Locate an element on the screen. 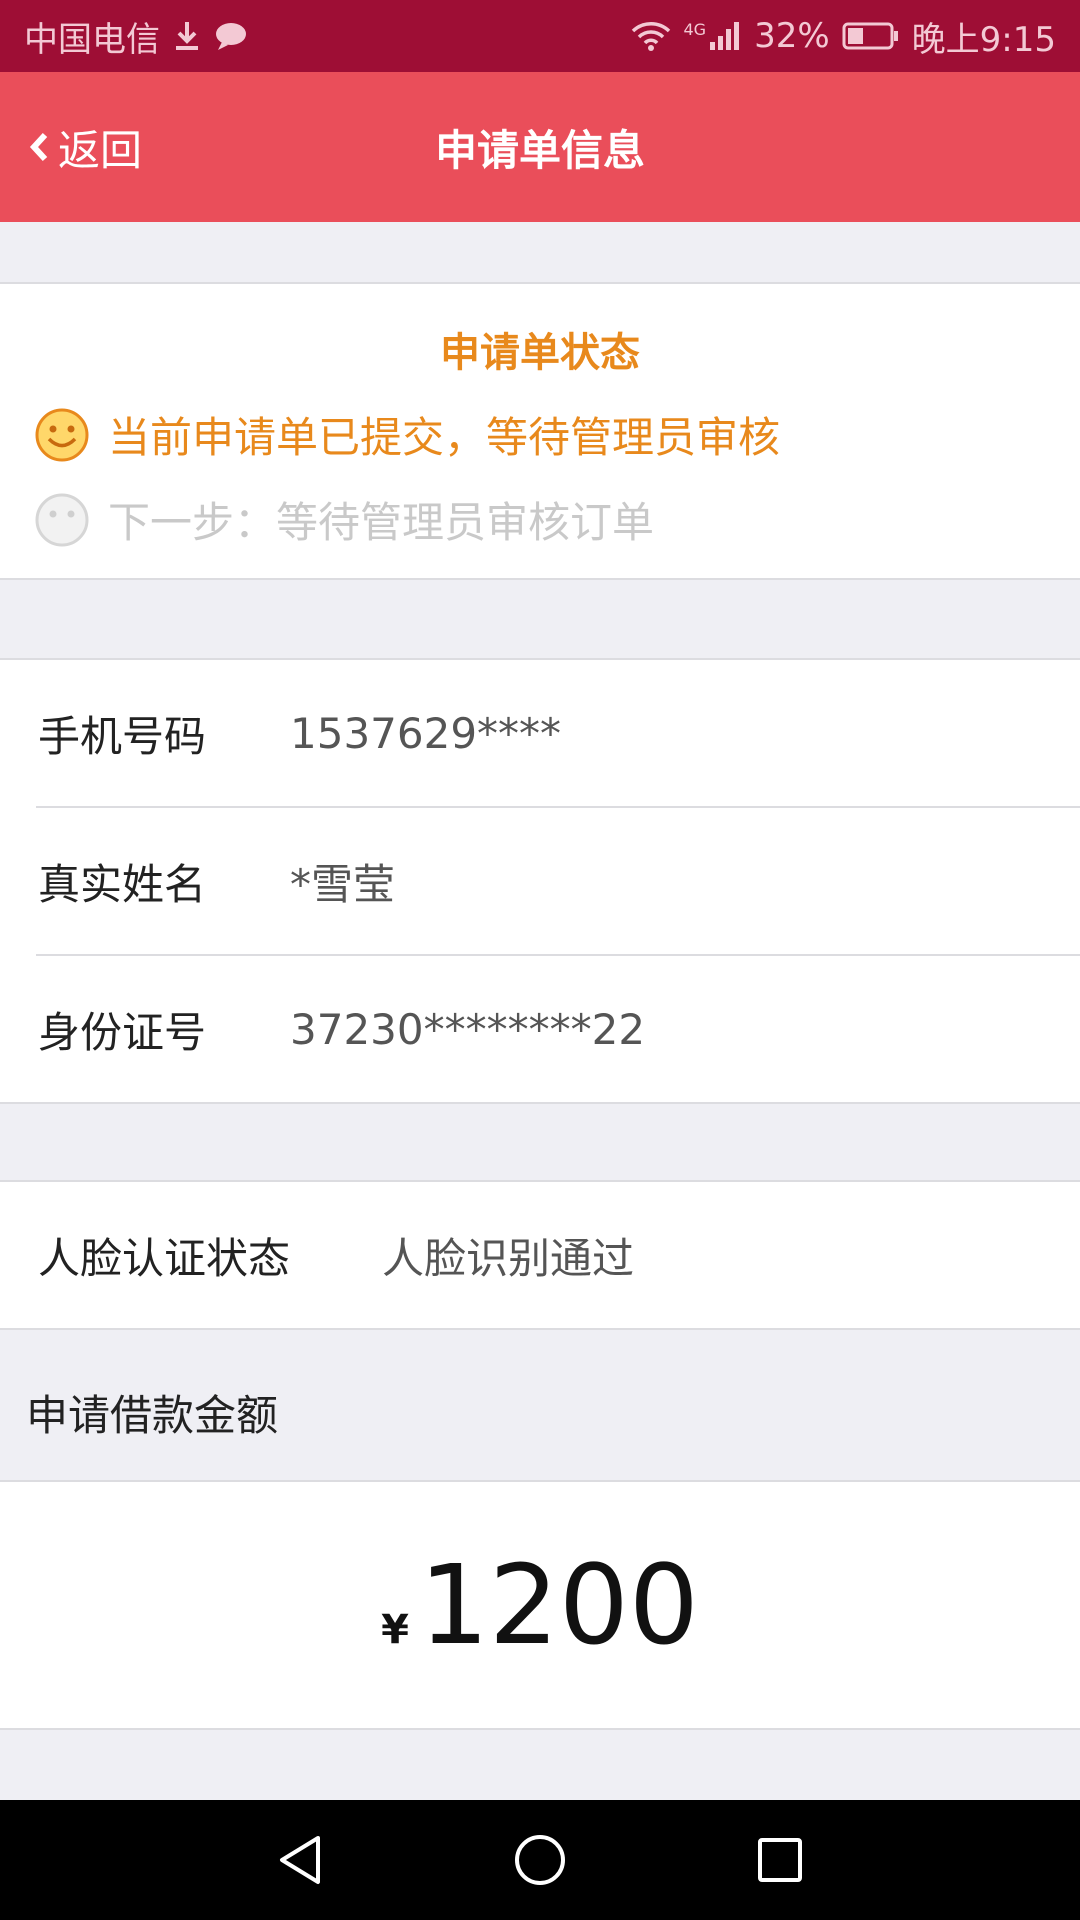 This screenshot has width=1080, height=1920. name-value: *雪莹 is located at coordinates (343, 884).